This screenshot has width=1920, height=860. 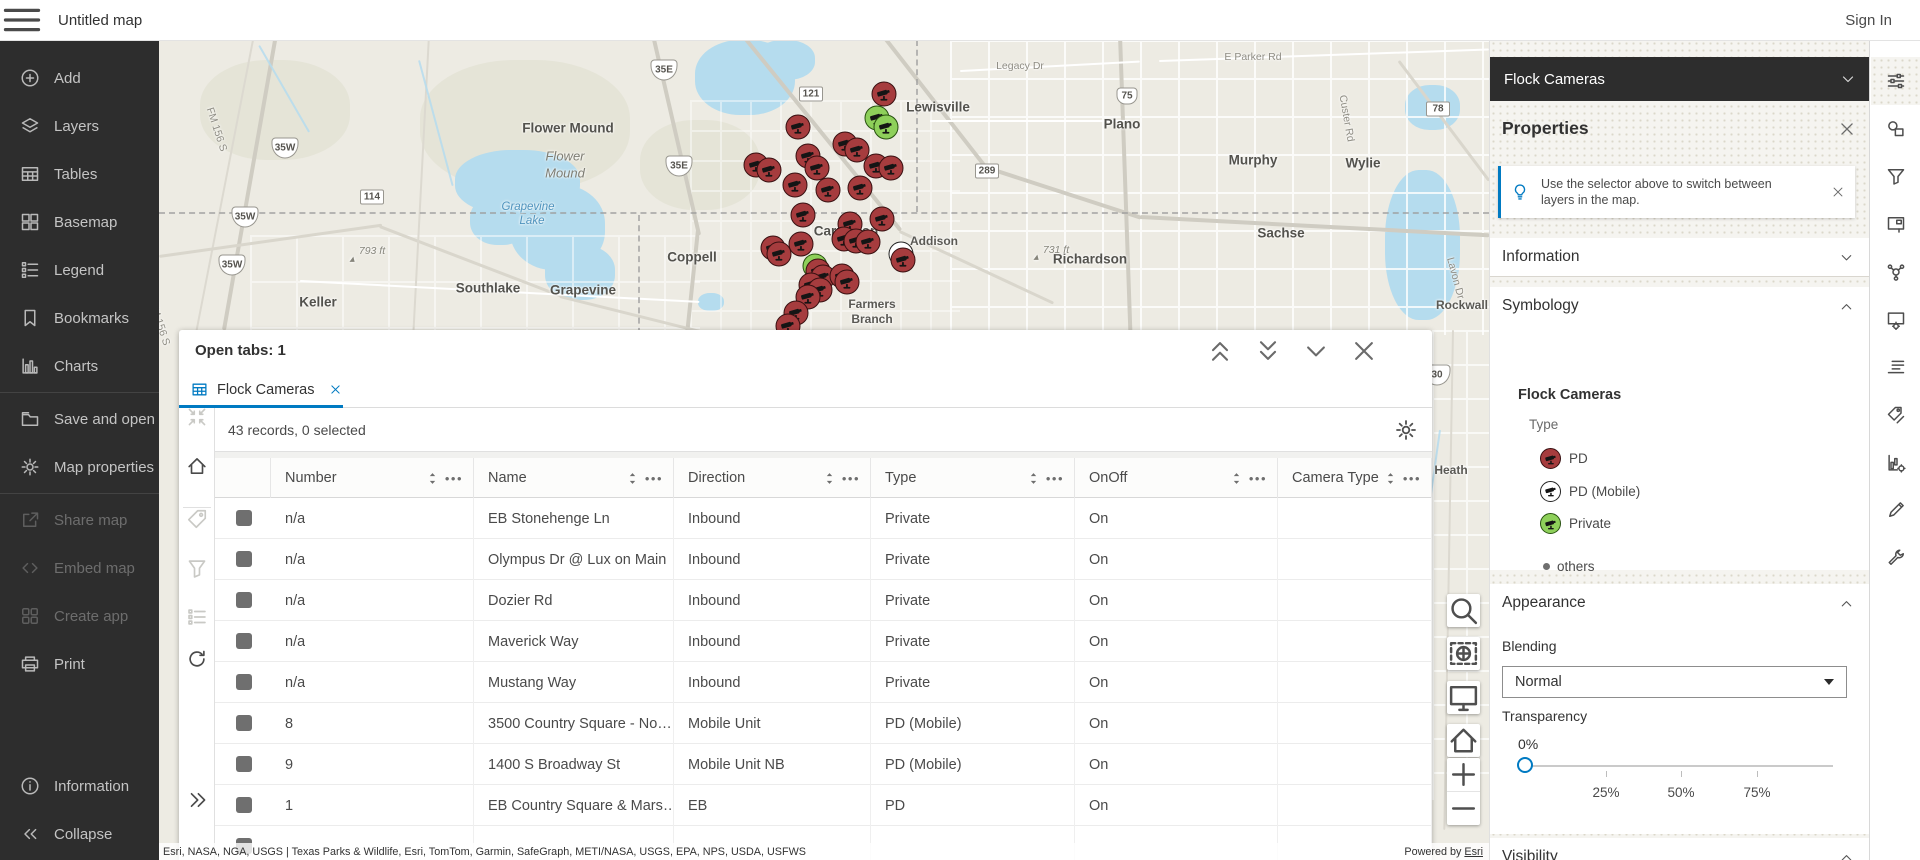 What do you see at coordinates (1847, 129) in the screenshot?
I see `close-panel-icon` at bounding box center [1847, 129].